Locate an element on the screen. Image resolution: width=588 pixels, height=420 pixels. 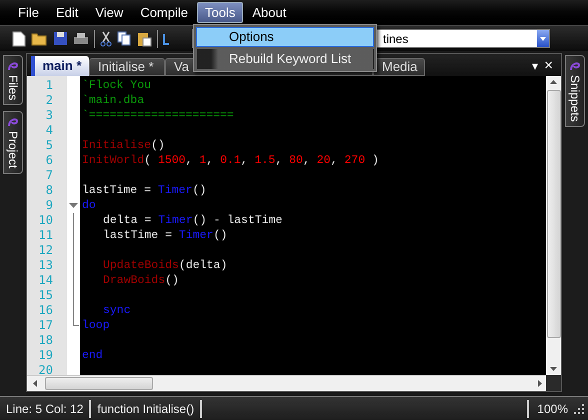
code-line: UpdateBoids(delta) is located at coordinates (165, 265).